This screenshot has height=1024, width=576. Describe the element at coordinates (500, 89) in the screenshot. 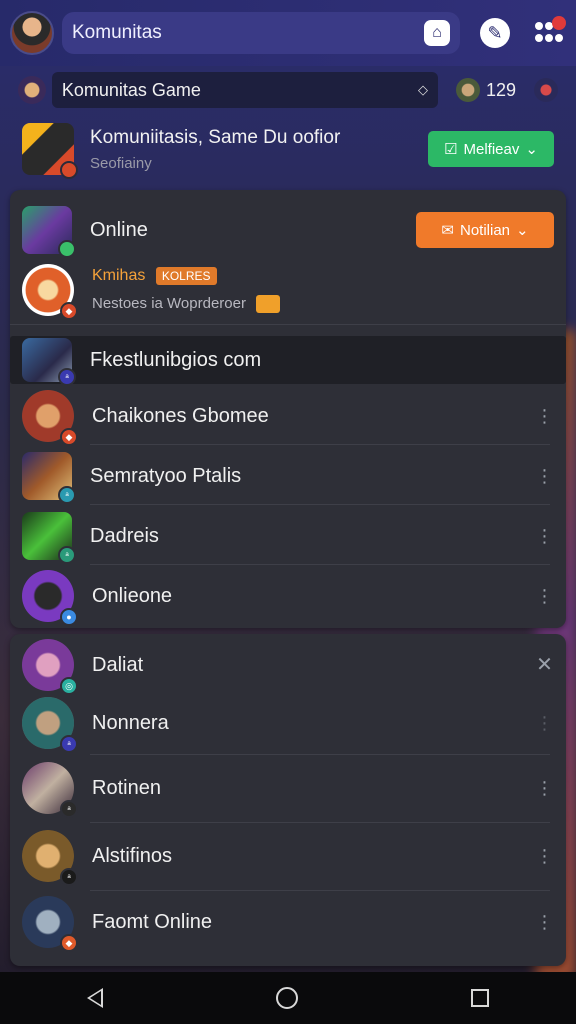

I see `member-count: 129` at that location.